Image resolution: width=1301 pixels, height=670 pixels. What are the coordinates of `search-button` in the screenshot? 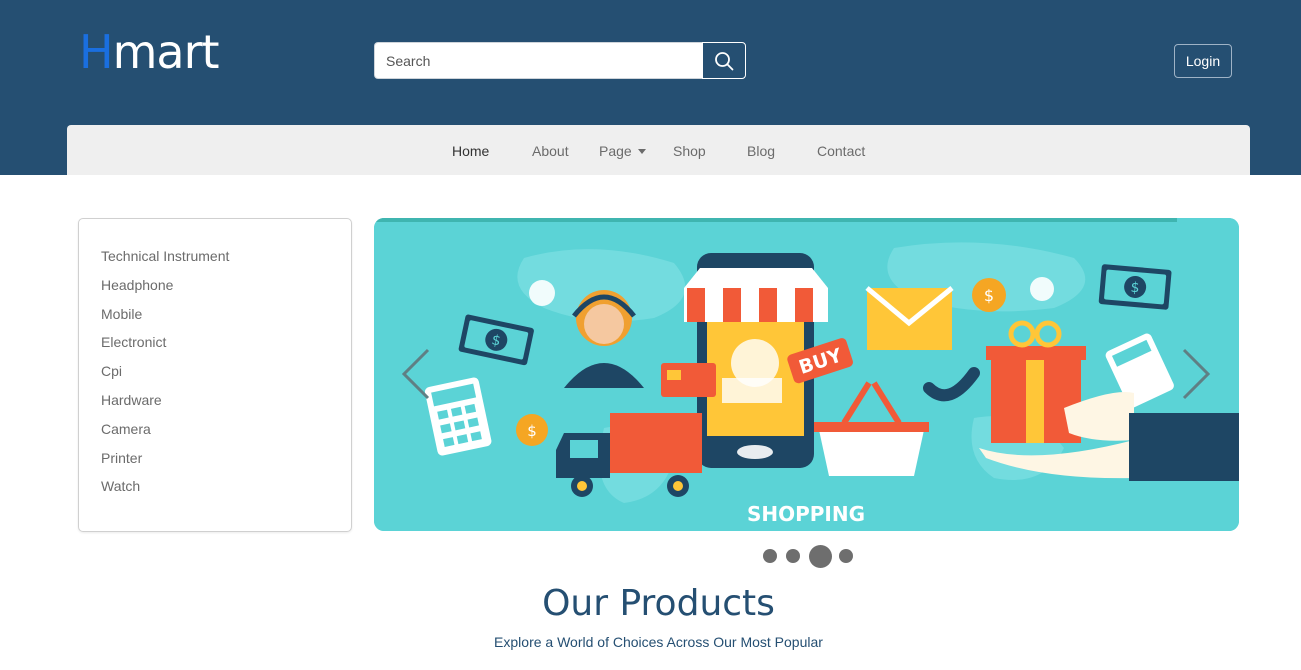 It's located at (724, 60).